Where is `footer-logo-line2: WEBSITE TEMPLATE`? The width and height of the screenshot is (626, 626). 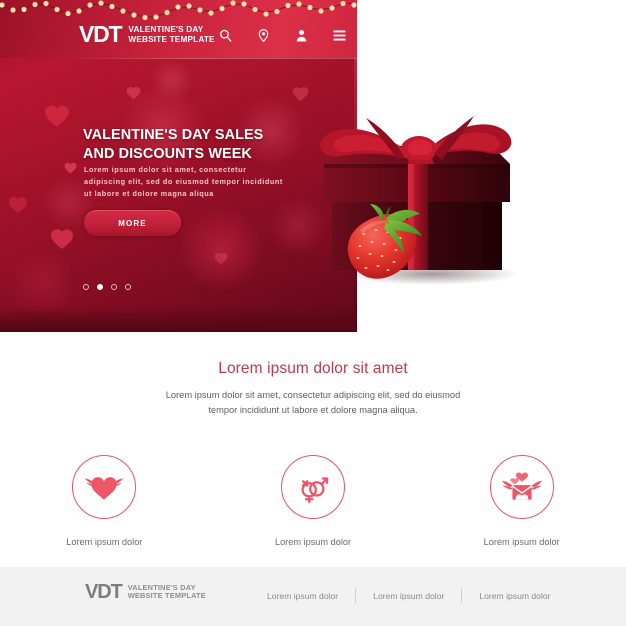 footer-logo-line2: WEBSITE TEMPLATE is located at coordinates (166, 595).